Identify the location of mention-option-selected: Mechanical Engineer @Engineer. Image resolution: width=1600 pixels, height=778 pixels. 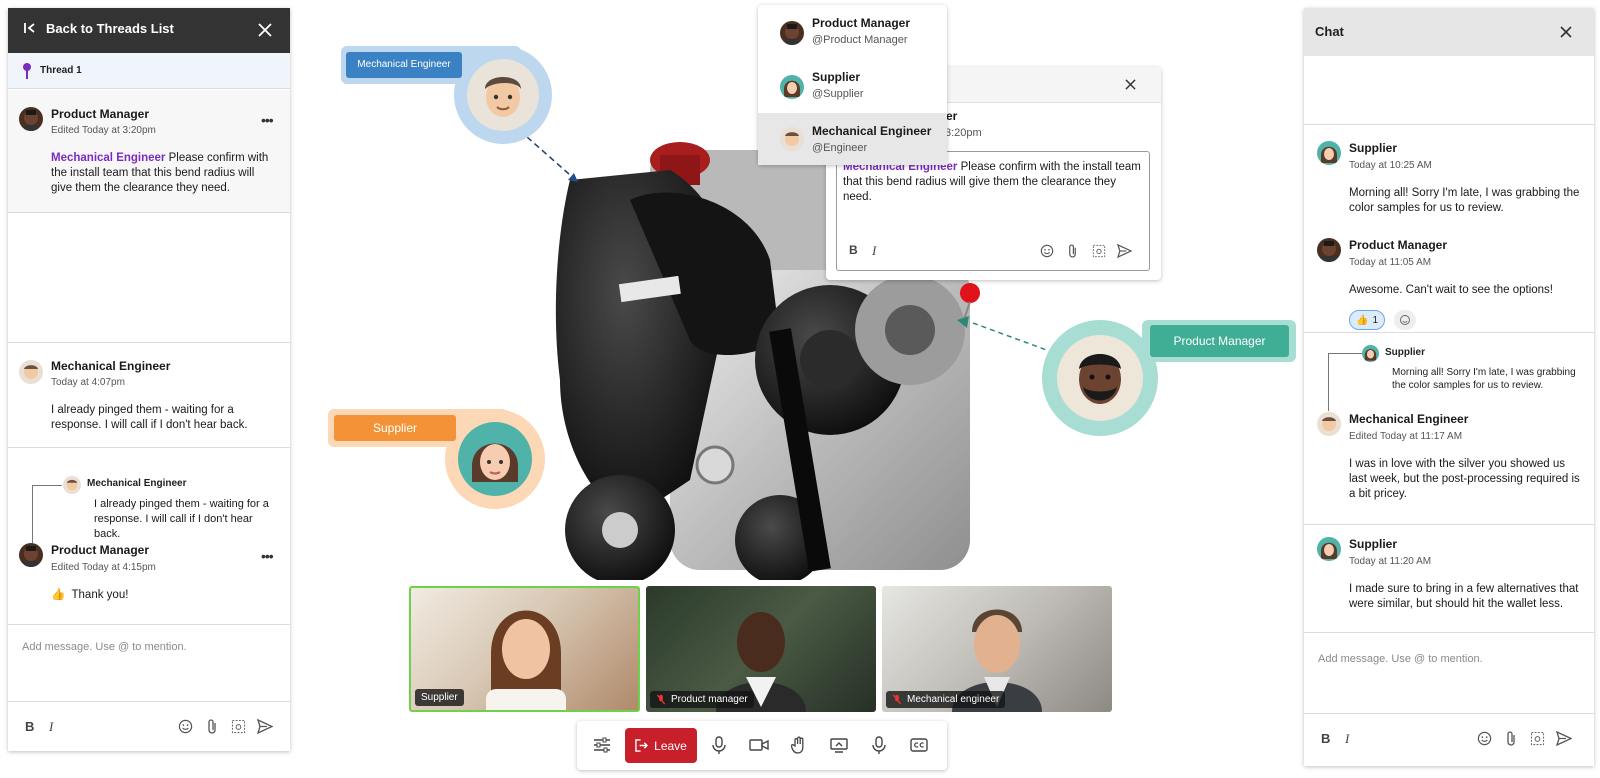
(852, 139).